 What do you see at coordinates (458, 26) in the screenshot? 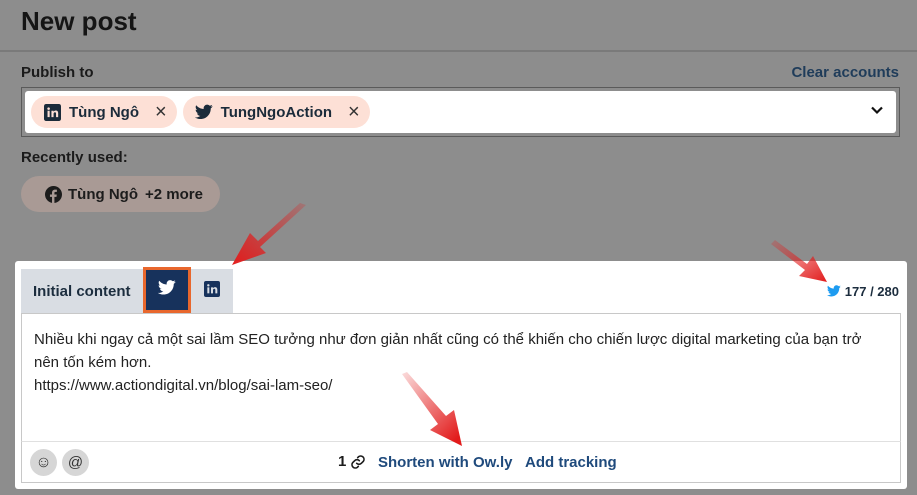
I see `page-header: New post` at bounding box center [458, 26].